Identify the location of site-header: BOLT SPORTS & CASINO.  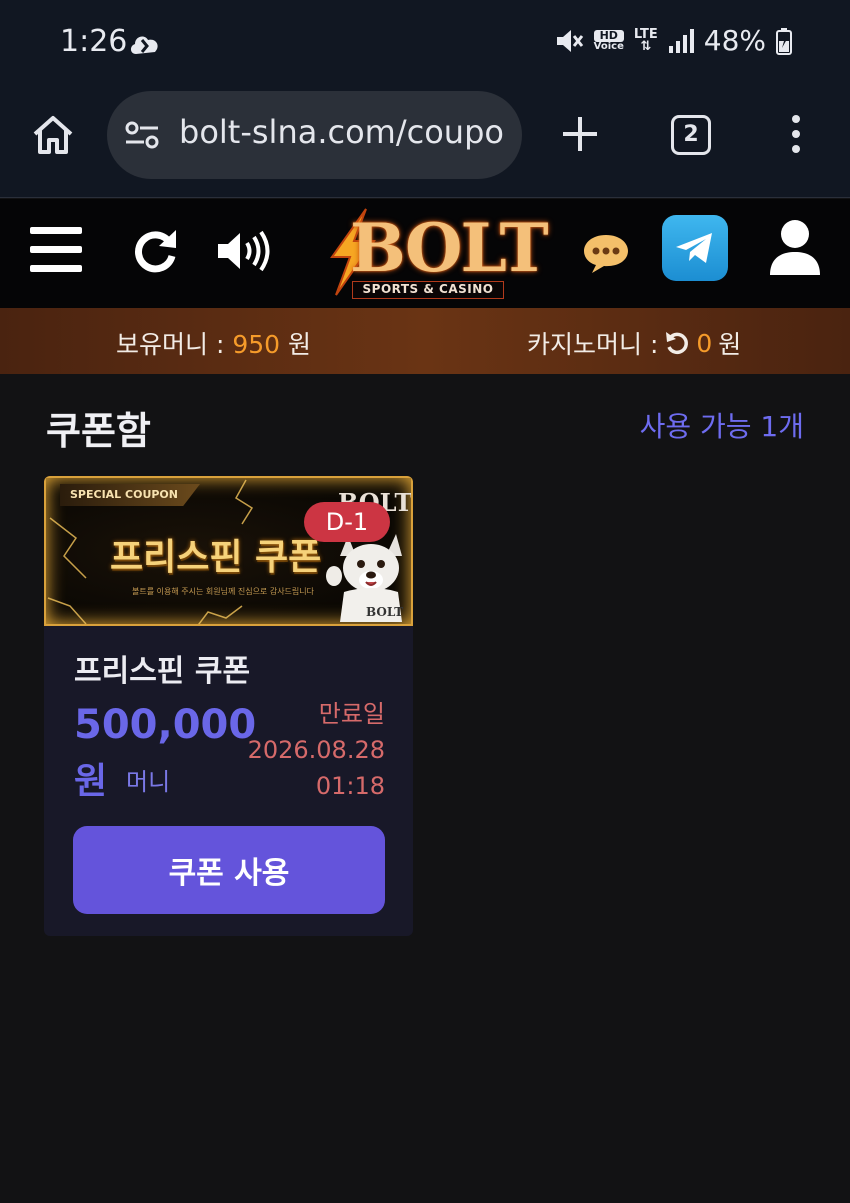
(425, 253).